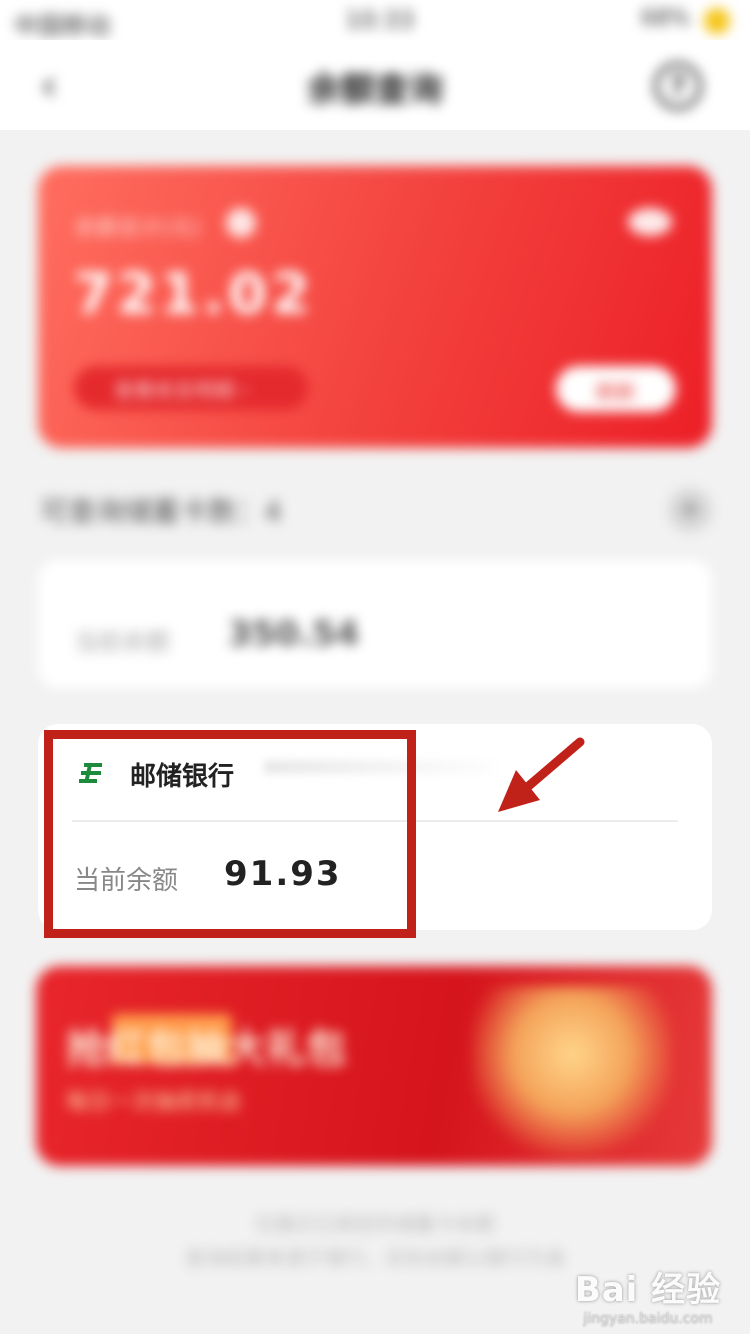  What do you see at coordinates (122, 642) in the screenshot?
I see `balance-label: 当前余额` at bounding box center [122, 642].